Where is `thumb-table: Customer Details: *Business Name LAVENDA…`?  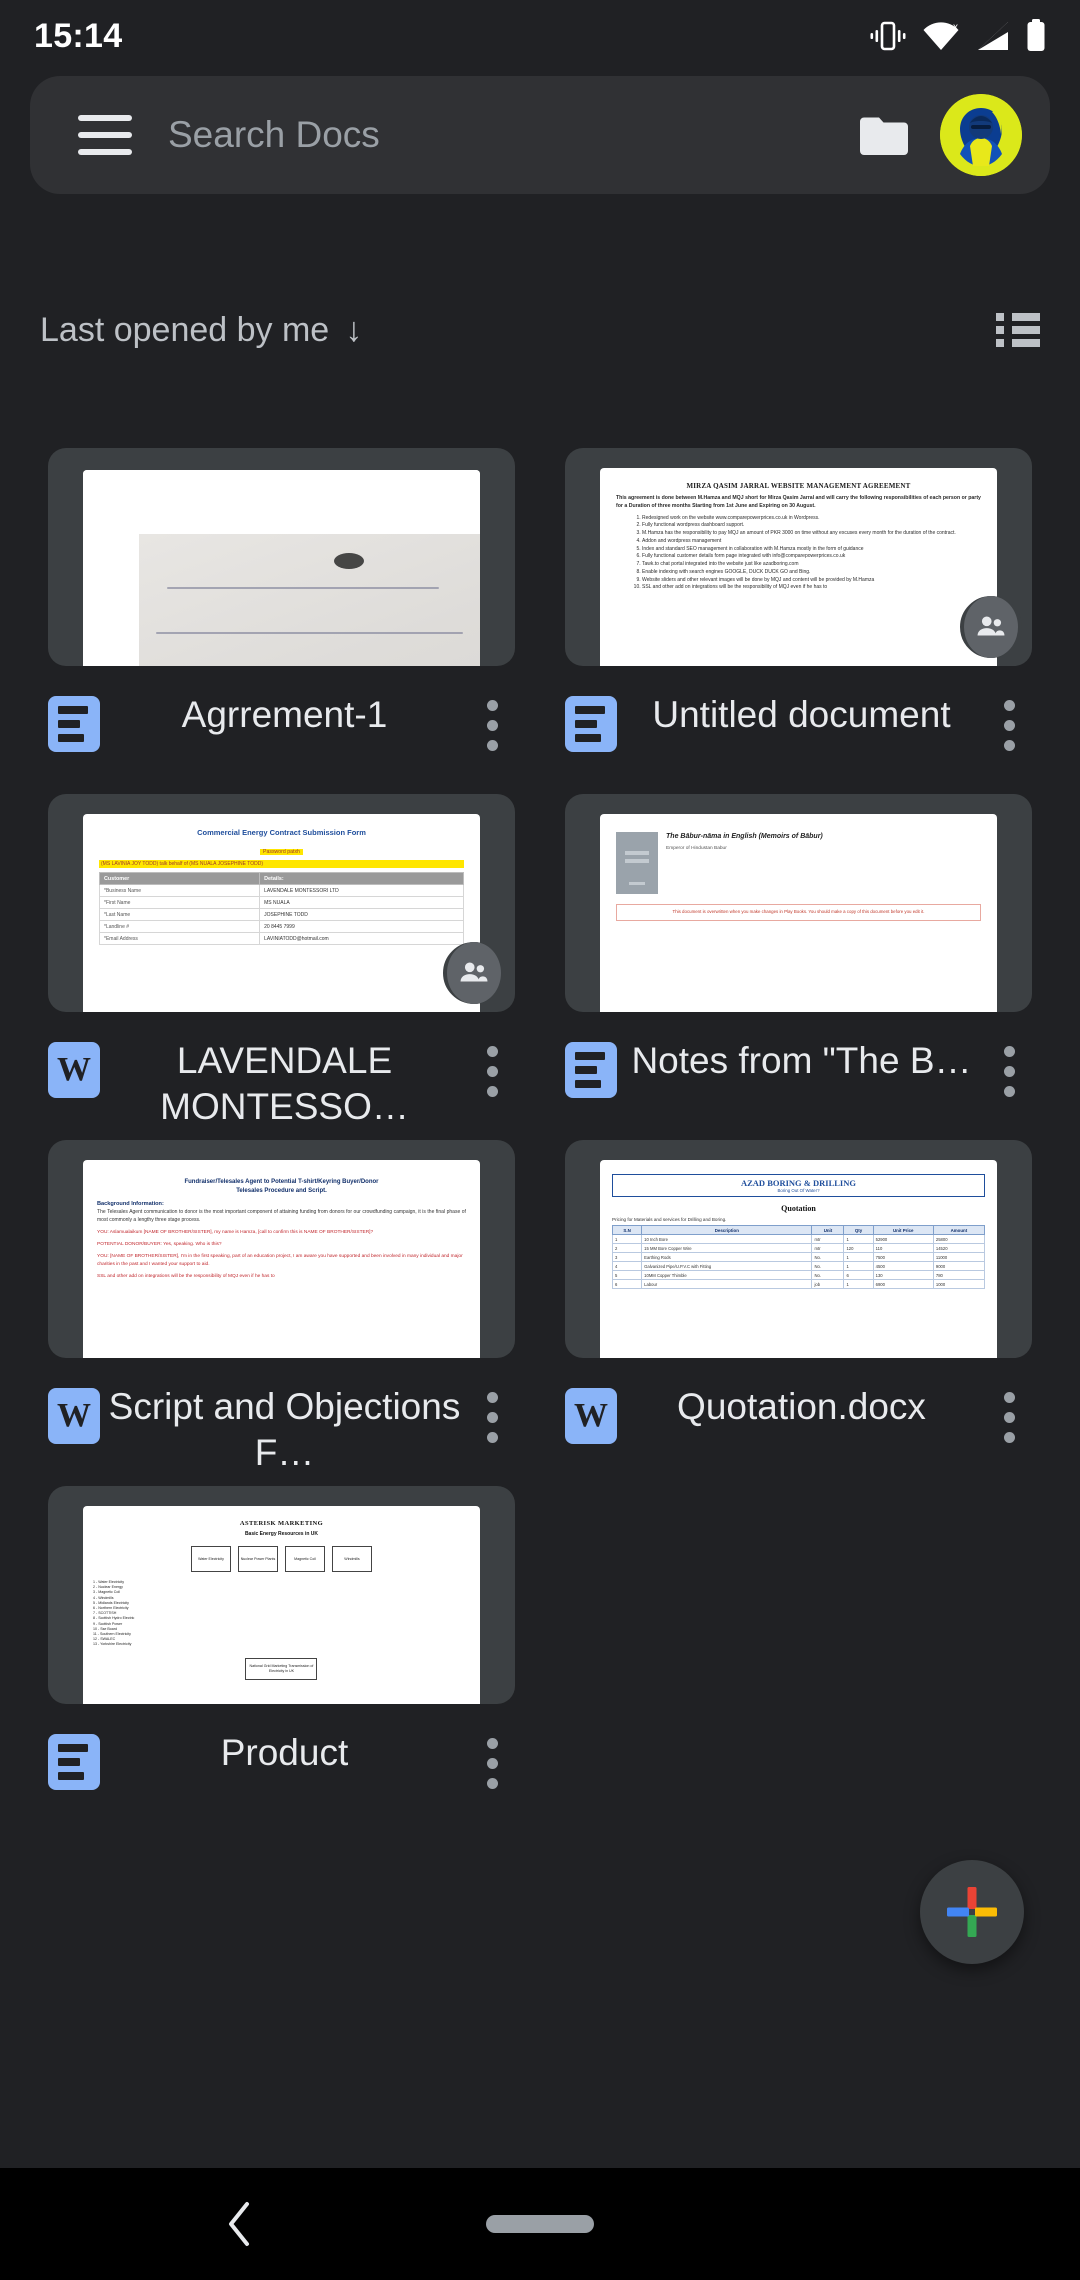 thumb-table: Customer Details: *Business Name LAVENDA… is located at coordinates (281, 908).